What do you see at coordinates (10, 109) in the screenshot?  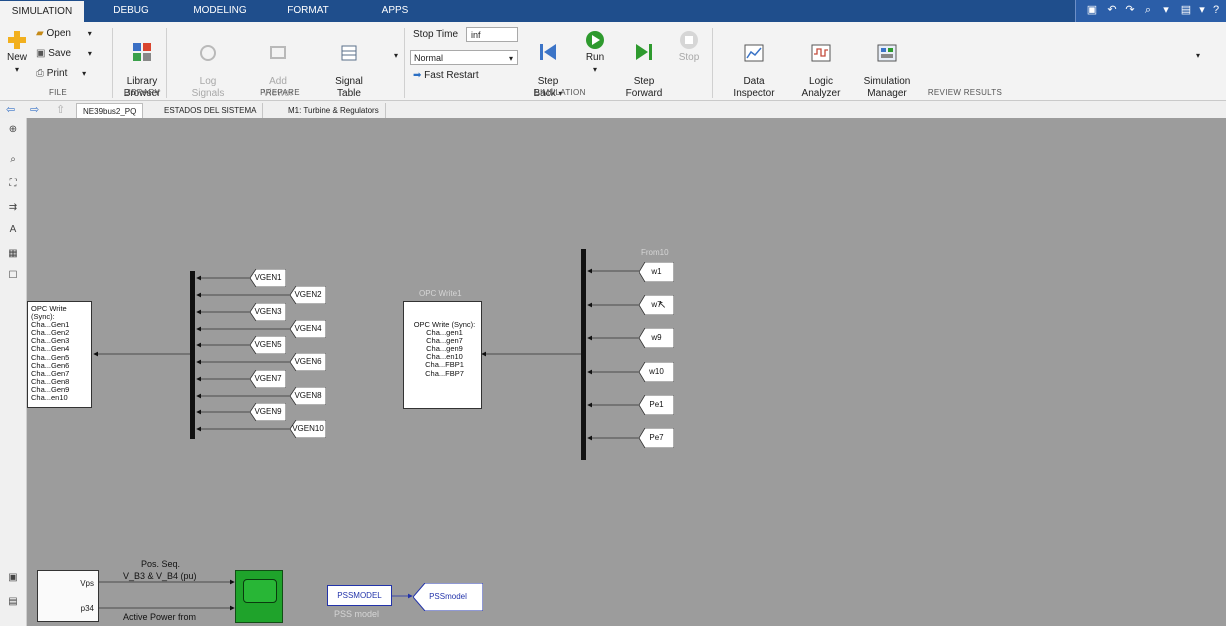 I see `back-arrow-icon: ⇦` at bounding box center [10, 109].